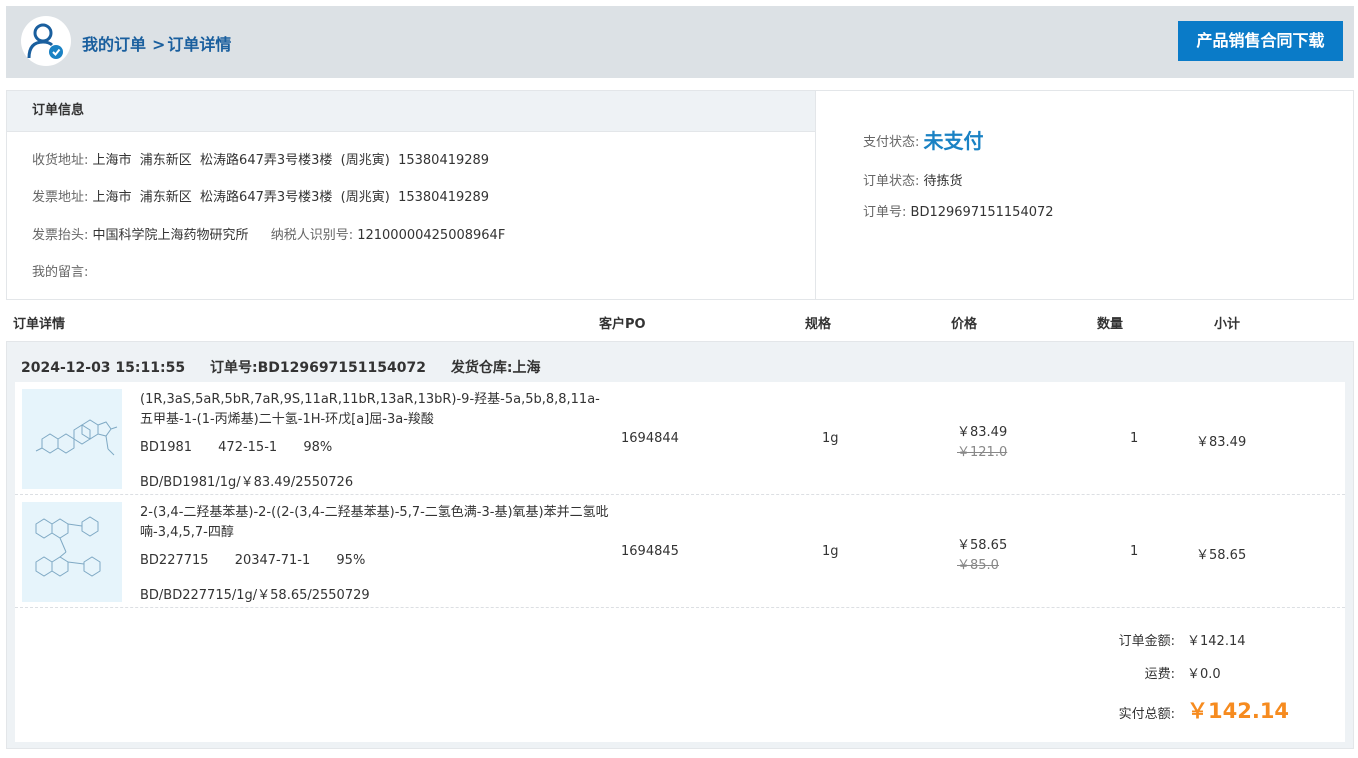 This screenshot has height=758, width=1358. What do you see at coordinates (1227, 324) in the screenshot?
I see `col-subtotal: 小计` at bounding box center [1227, 324].